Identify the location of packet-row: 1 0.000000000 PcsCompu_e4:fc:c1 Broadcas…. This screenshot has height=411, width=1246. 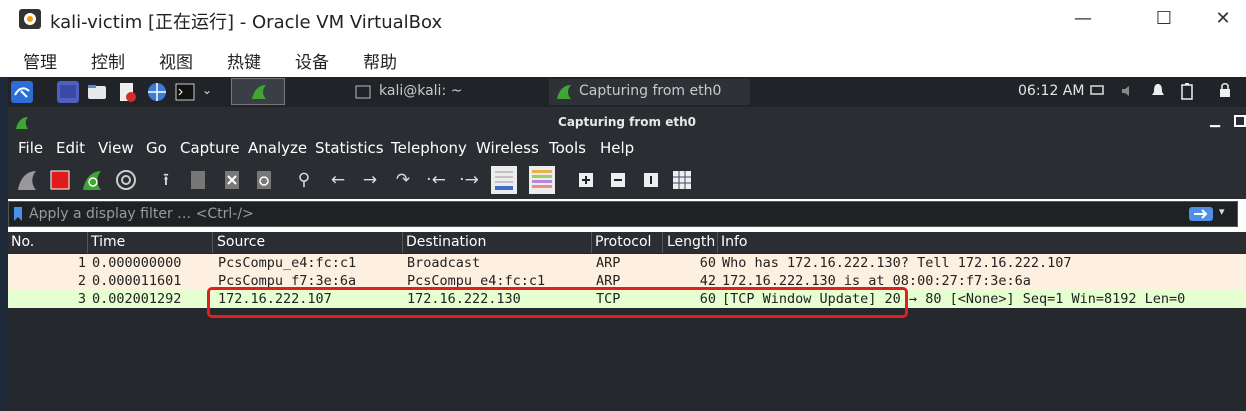
(627, 263).